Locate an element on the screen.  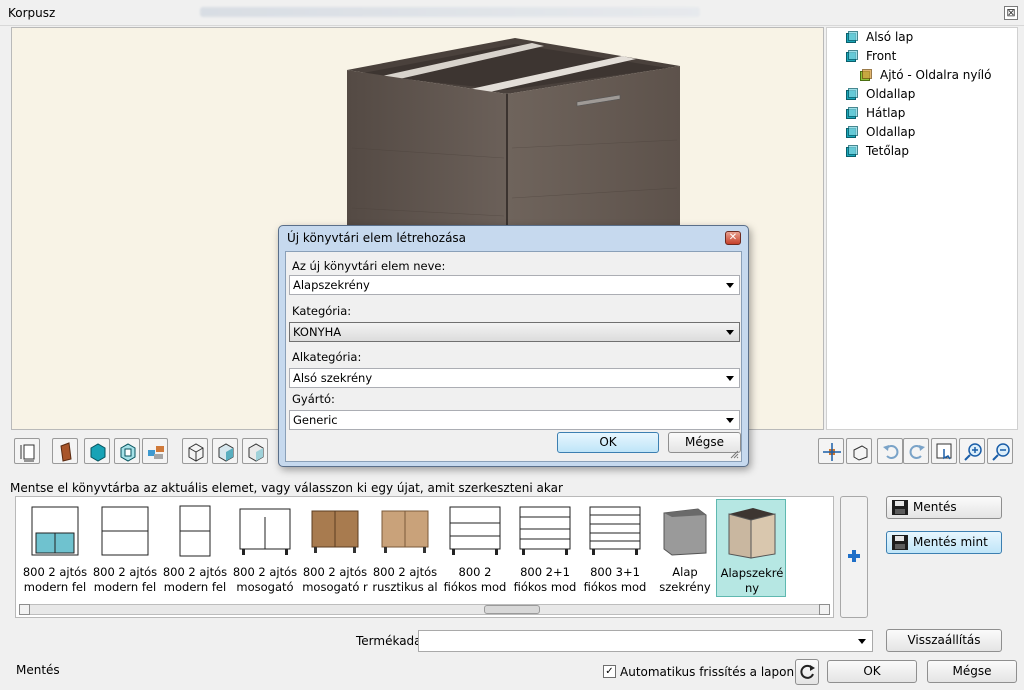
library-item-selected: Alapszekré ny is located at coordinates (751, 548).